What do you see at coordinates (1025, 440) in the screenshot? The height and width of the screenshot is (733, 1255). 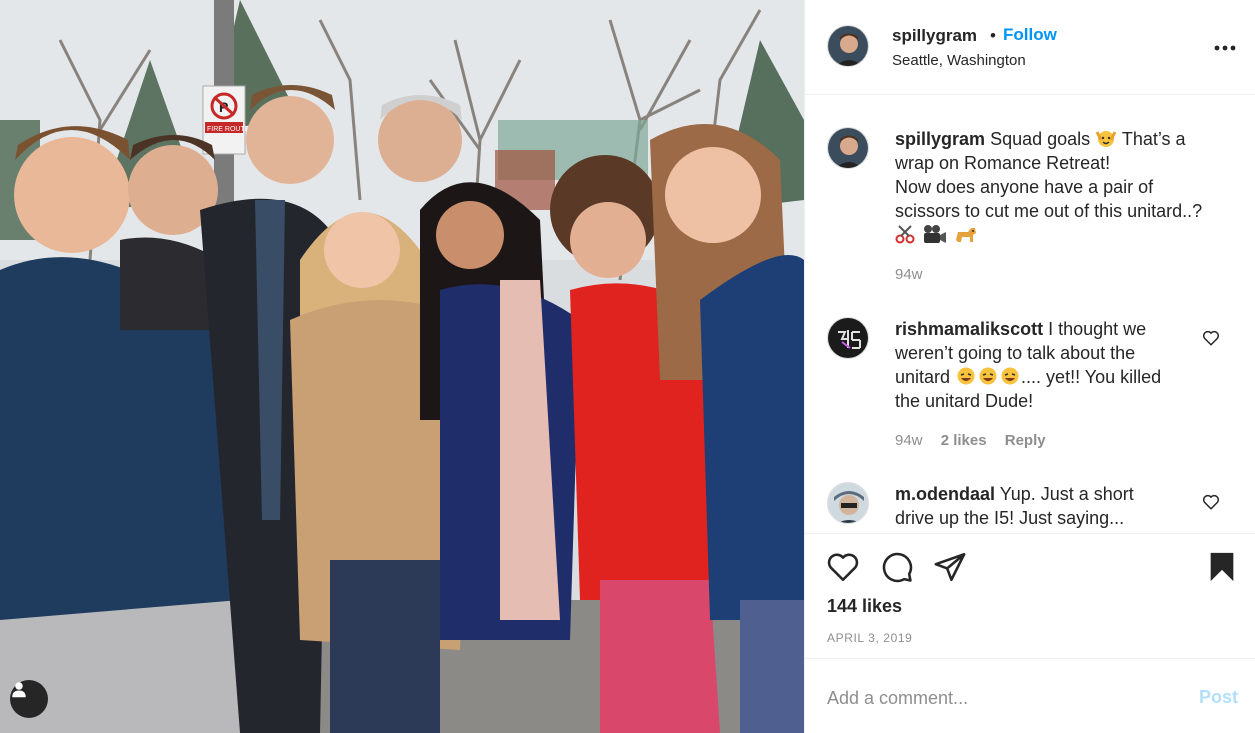 I see `reply-button: Reply` at bounding box center [1025, 440].